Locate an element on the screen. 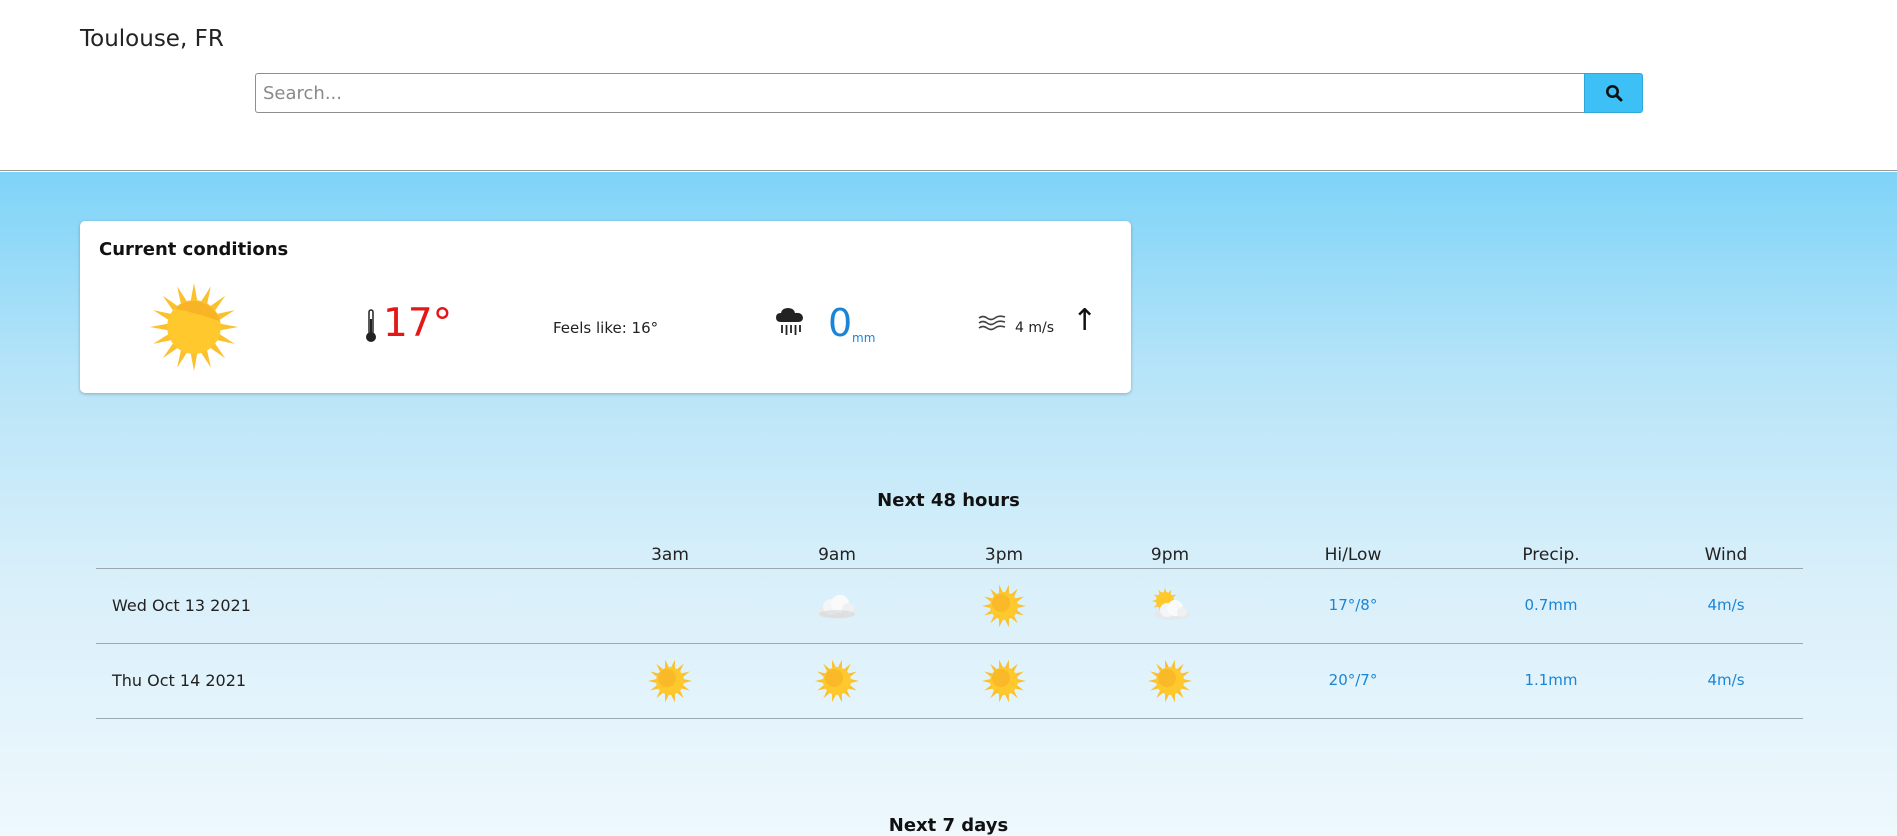  search-icon is located at coordinates (1613, 93).